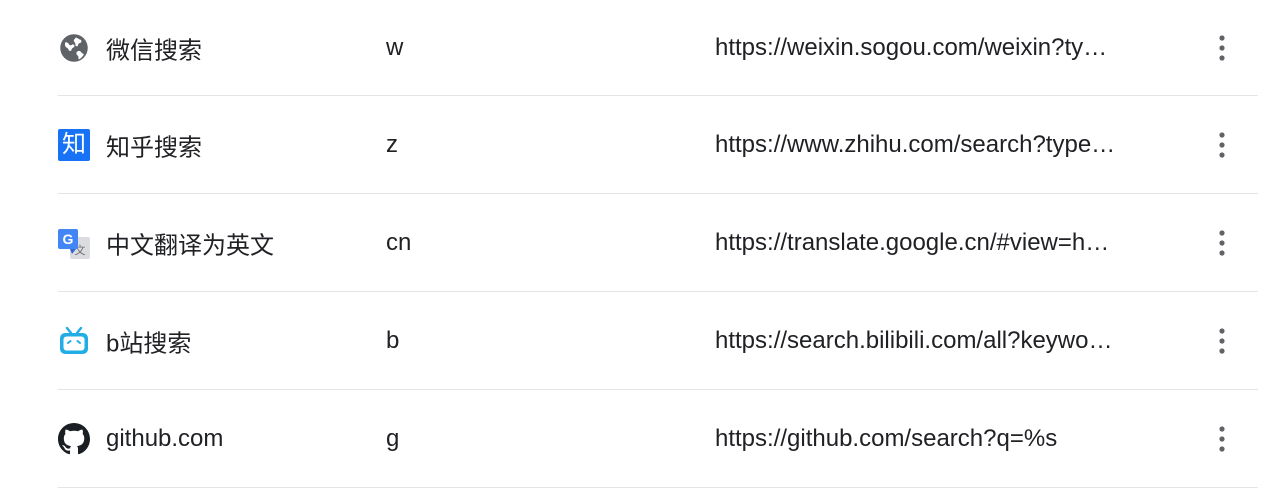 The width and height of the screenshot is (1288, 490). I want to click on engine-keyword: b, so click(393, 340).